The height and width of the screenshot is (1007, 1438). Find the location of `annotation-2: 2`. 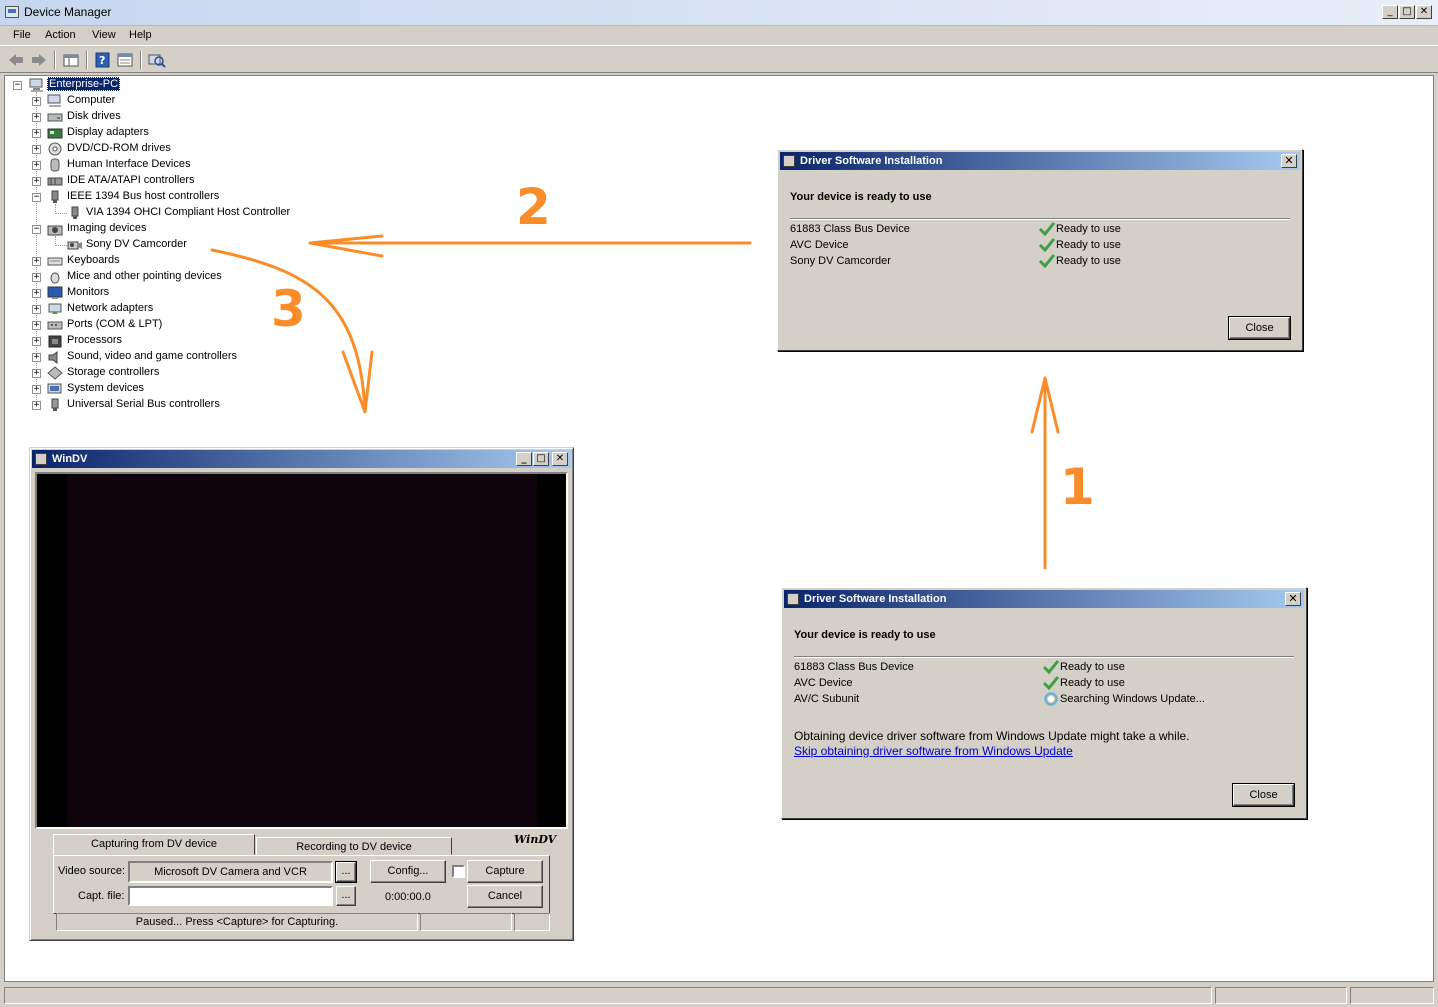

annotation-2: 2 is located at coordinates (533, 207).